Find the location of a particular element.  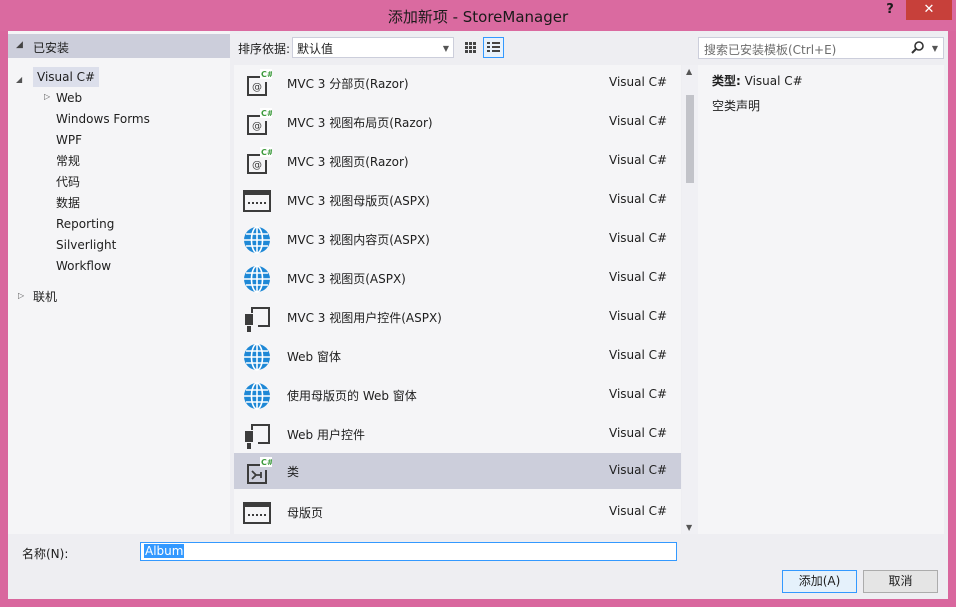

template-name: 使用母版页的 Web 窗体 is located at coordinates (352, 396).